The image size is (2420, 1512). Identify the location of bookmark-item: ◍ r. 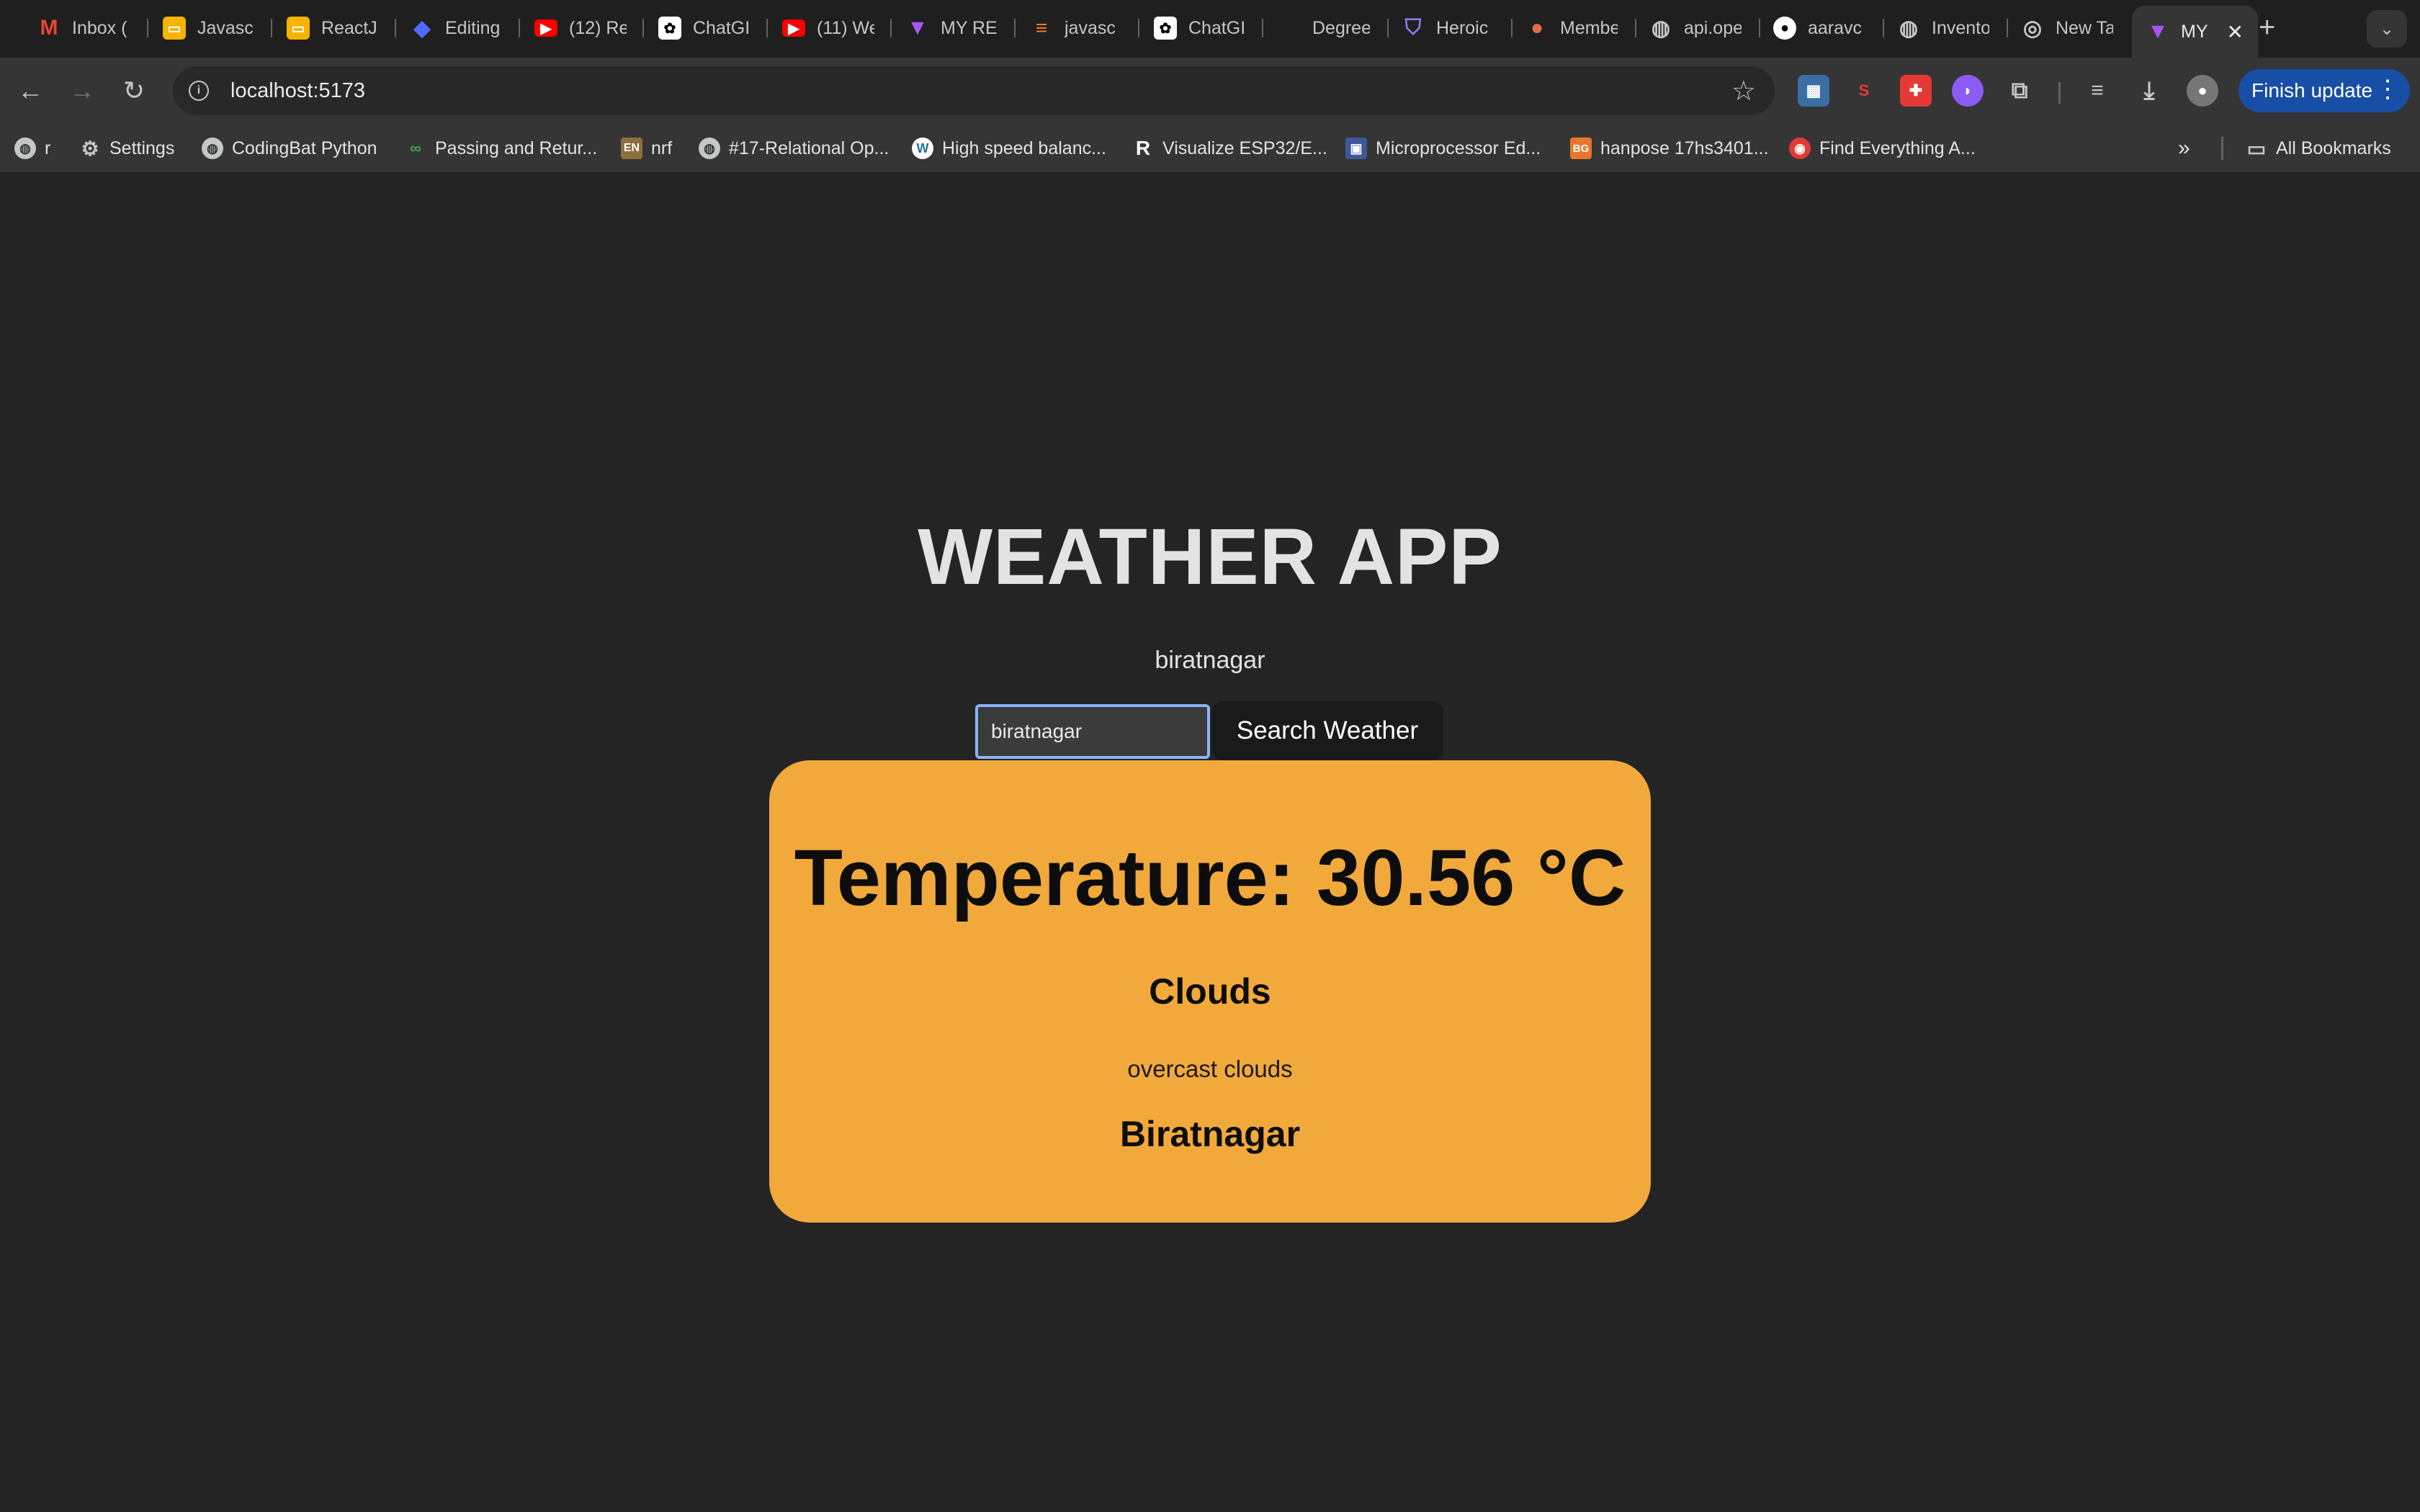
(32, 148).